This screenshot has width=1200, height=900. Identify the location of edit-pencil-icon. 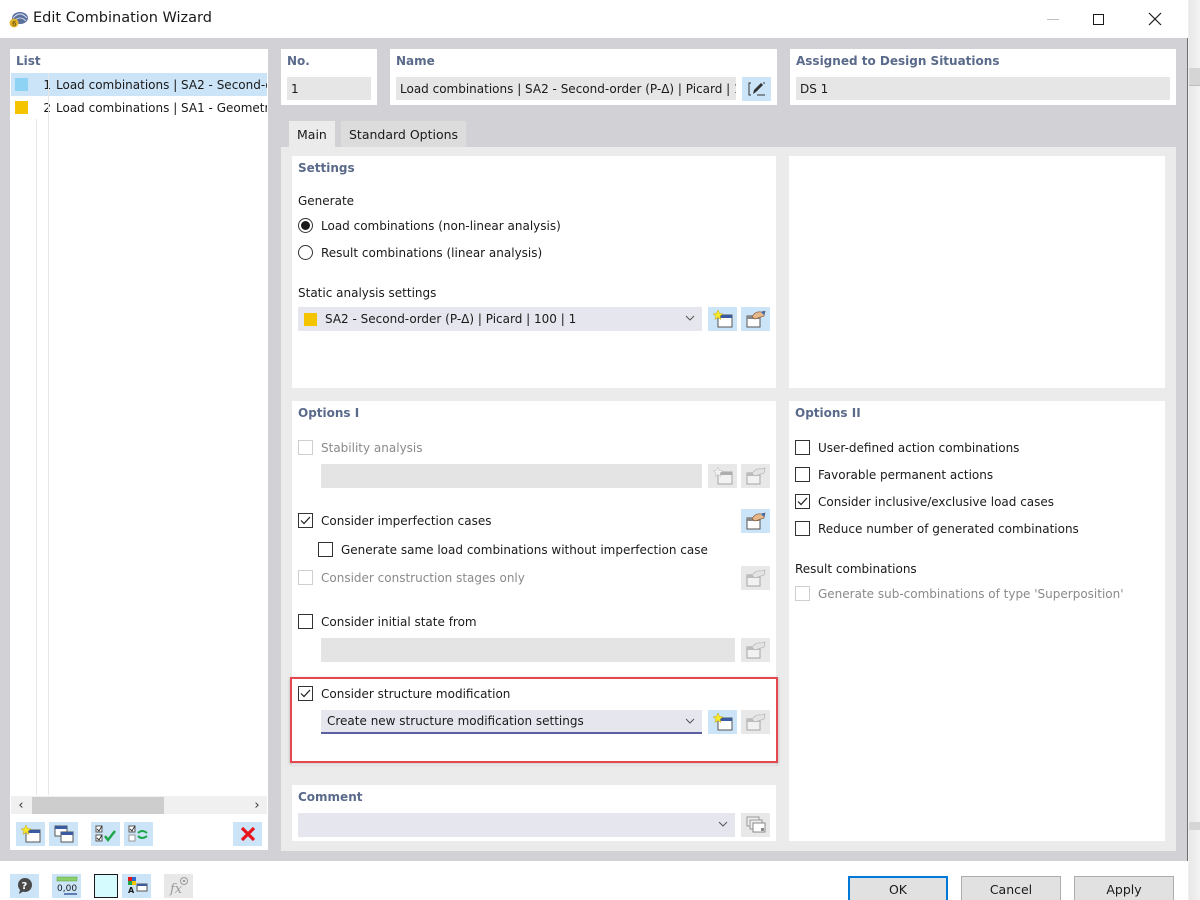
(756, 89).